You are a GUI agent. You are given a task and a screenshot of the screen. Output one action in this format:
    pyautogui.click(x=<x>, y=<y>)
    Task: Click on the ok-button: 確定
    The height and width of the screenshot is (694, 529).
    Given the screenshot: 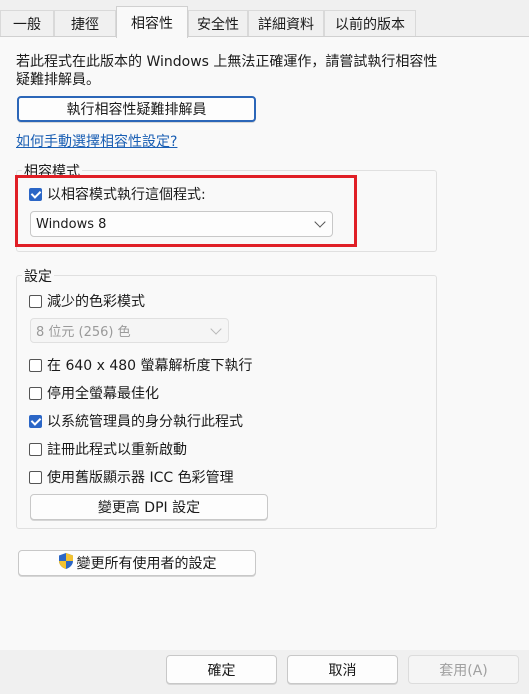 What is the action you would take?
    pyautogui.click(x=221, y=669)
    